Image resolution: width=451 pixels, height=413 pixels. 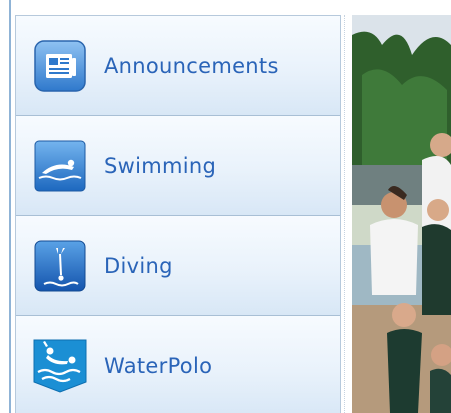 What do you see at coordinates (344, 214) in the screenshot?
I see `column-divider` at bounding box center [344, 214].